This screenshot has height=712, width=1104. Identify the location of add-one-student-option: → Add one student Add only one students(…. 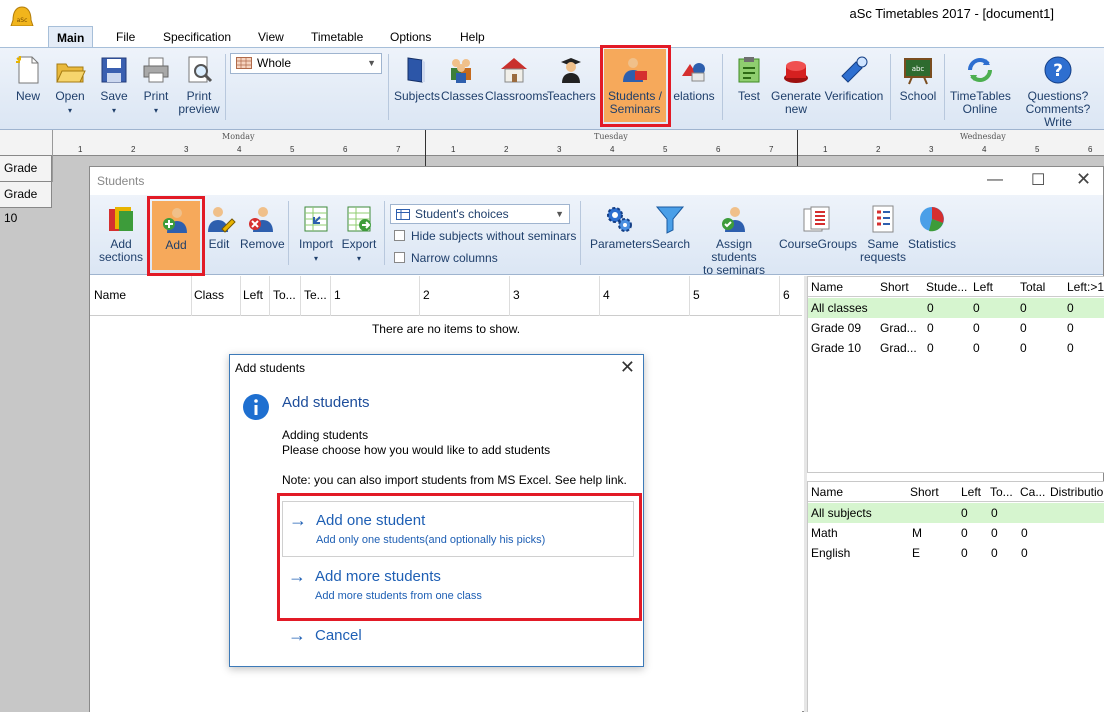
(458, 529).